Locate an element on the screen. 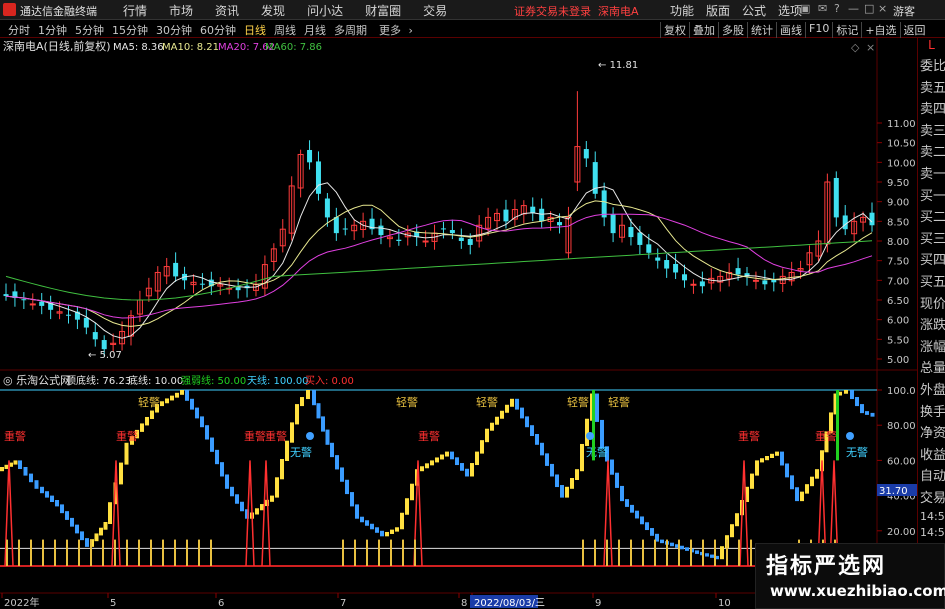  close-icon: × is located at coordinates (882, 8).